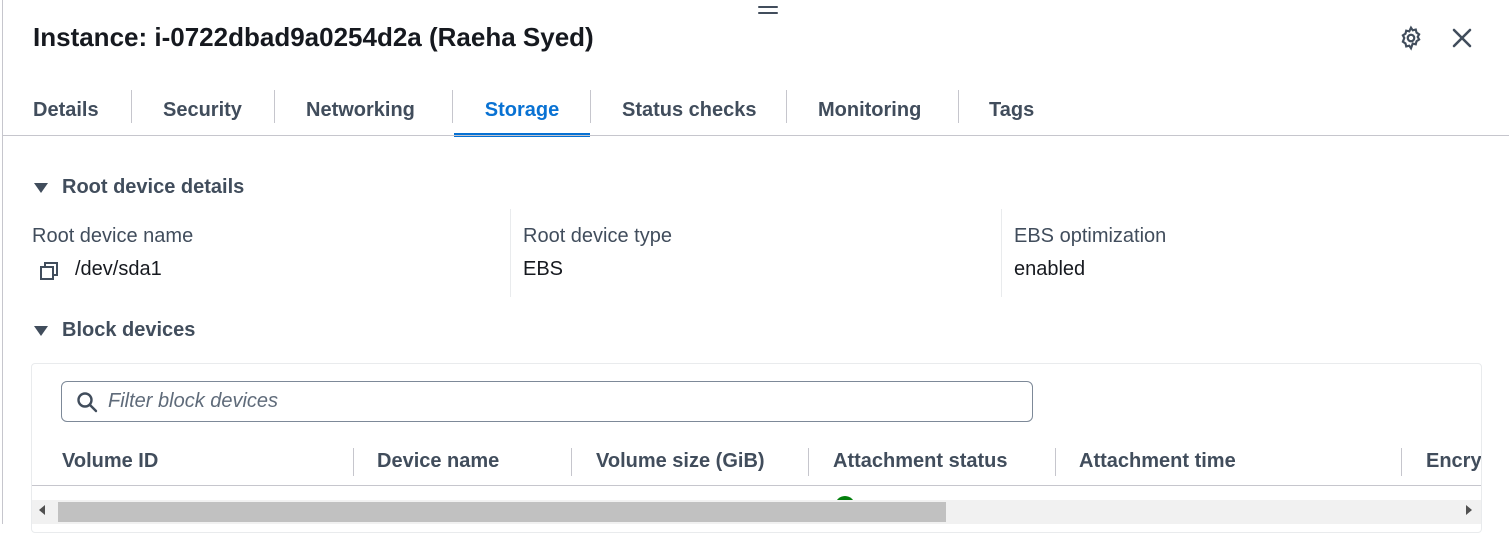 The width and height of the screenshot is (1509, 533). I want to click on column-header-attachment-time: Attachment time, so click(1157, 461).